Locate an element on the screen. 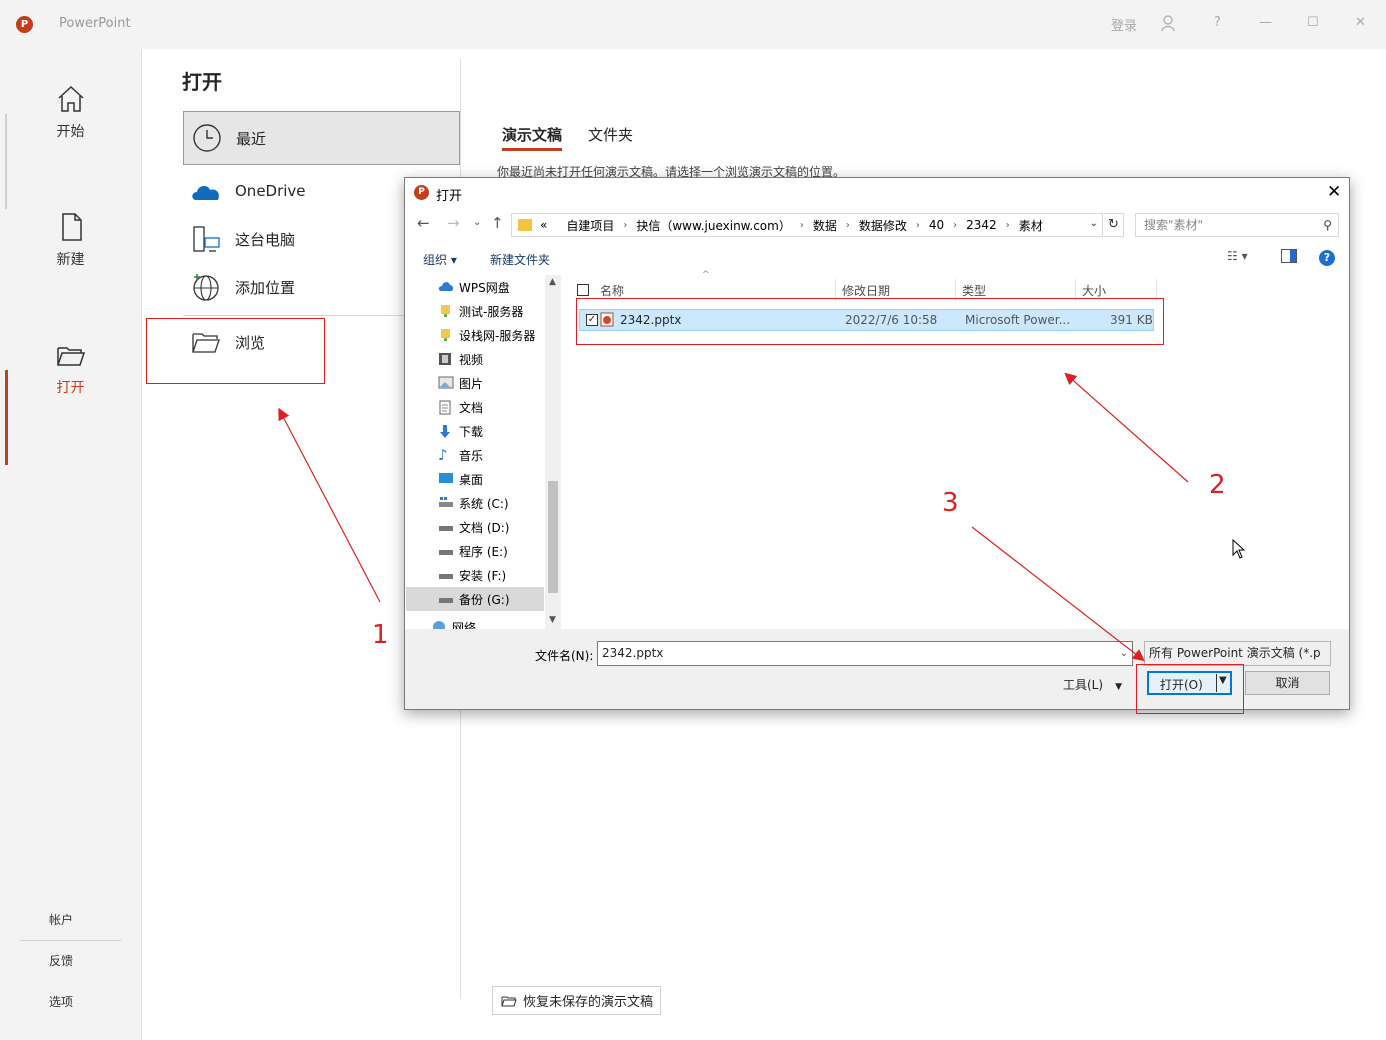 Image resolution: width=1386 pixels, height=1040 pixels. annotation-step-2: 2 is located at coordinates (1217, 485).